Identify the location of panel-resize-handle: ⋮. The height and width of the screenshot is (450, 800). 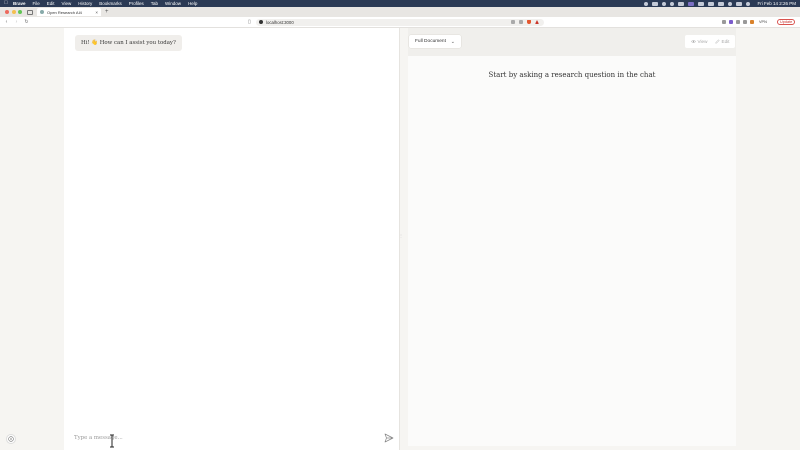
(401, 238).